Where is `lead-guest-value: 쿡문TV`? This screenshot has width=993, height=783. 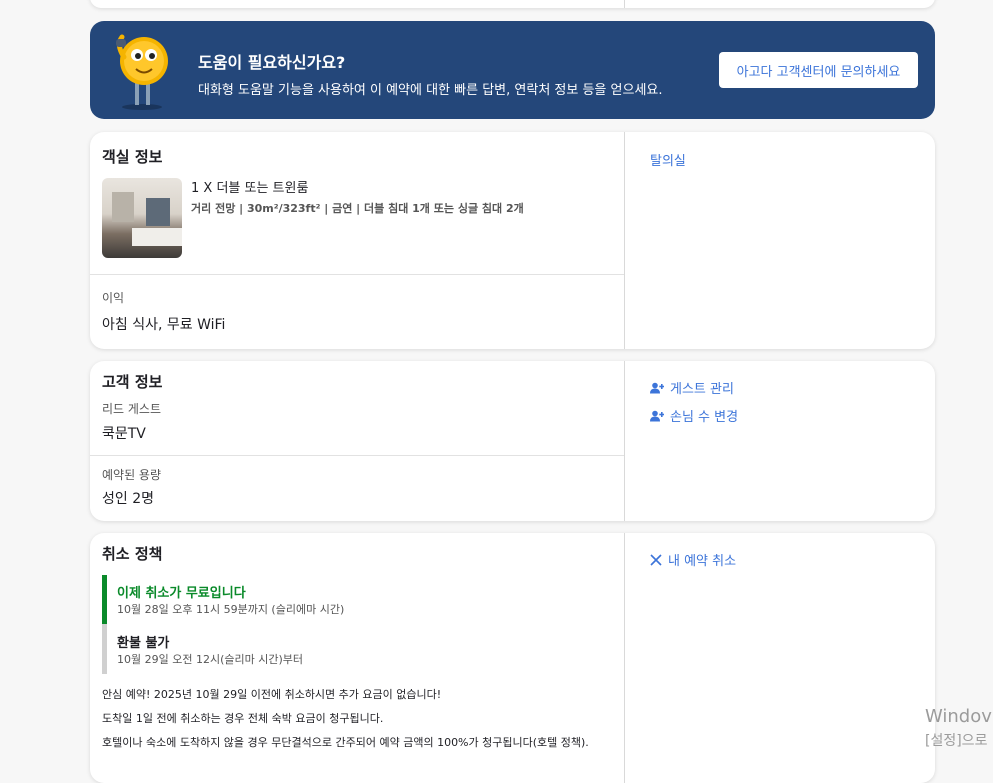 lead-guest-value: 쿡문TV is located at coordinates (124, 434).